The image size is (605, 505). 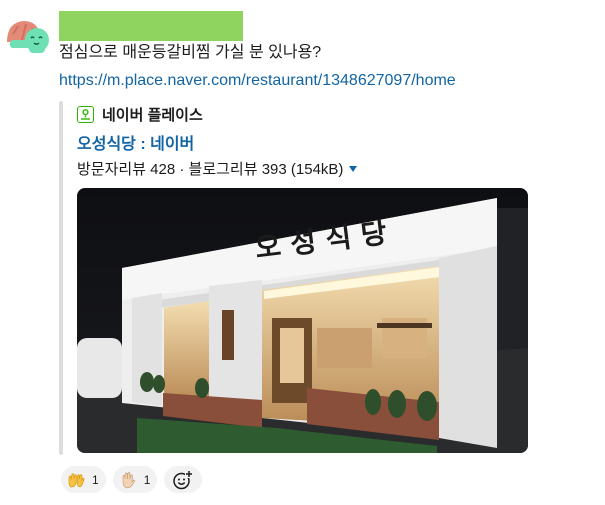 I want to click on sender-name-redacted, so click(x=151, y=26).